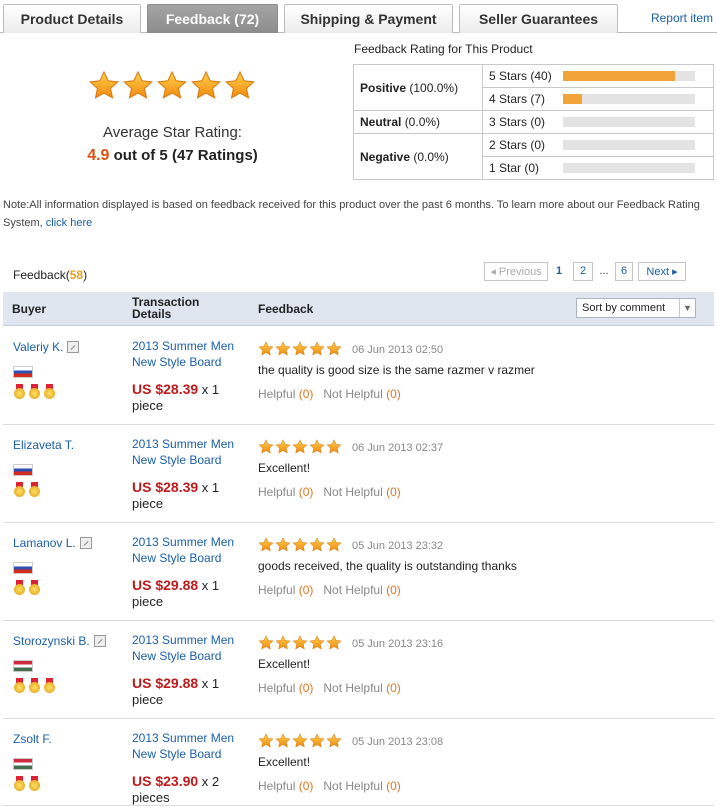 Image resolution: width=717 pixels, height=806 pixels. I want to click on page-1-button: 1, so click(559, 271).